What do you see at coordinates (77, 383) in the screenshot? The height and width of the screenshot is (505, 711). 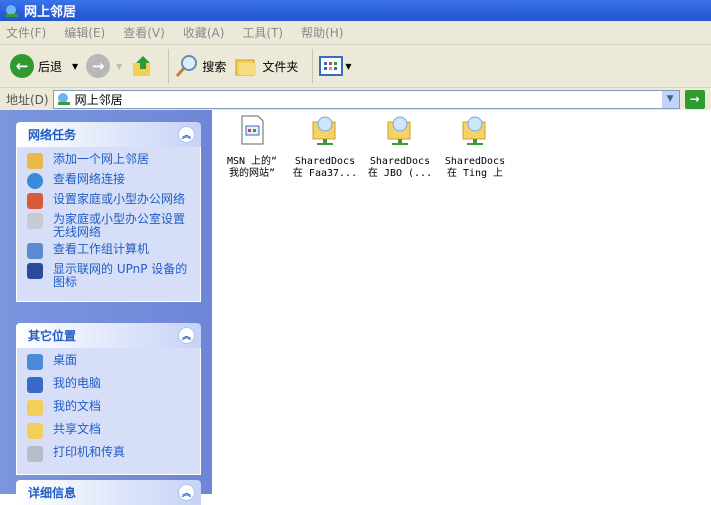 I see `place-label: 我的电脑` at bounding box center [77, 383].